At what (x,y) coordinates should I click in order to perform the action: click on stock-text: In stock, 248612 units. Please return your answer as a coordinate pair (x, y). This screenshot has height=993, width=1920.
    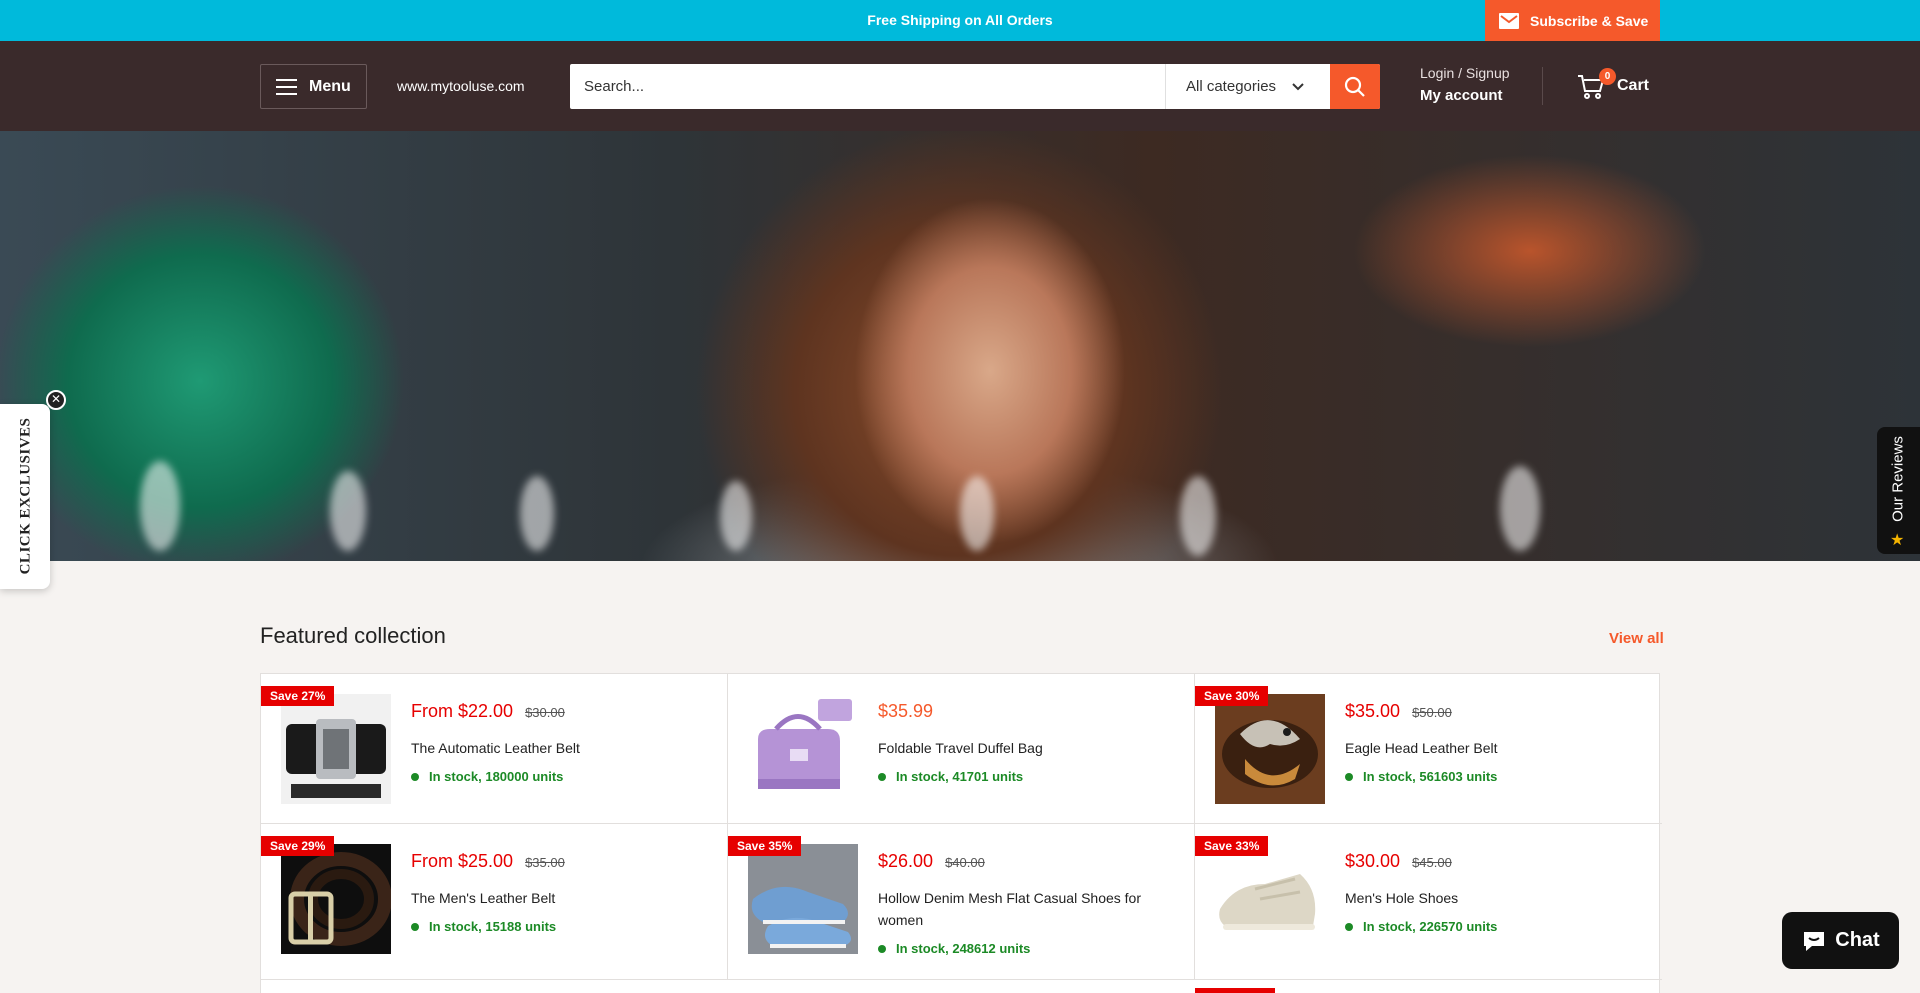
    Looking at the image, I should click on (963, 948).